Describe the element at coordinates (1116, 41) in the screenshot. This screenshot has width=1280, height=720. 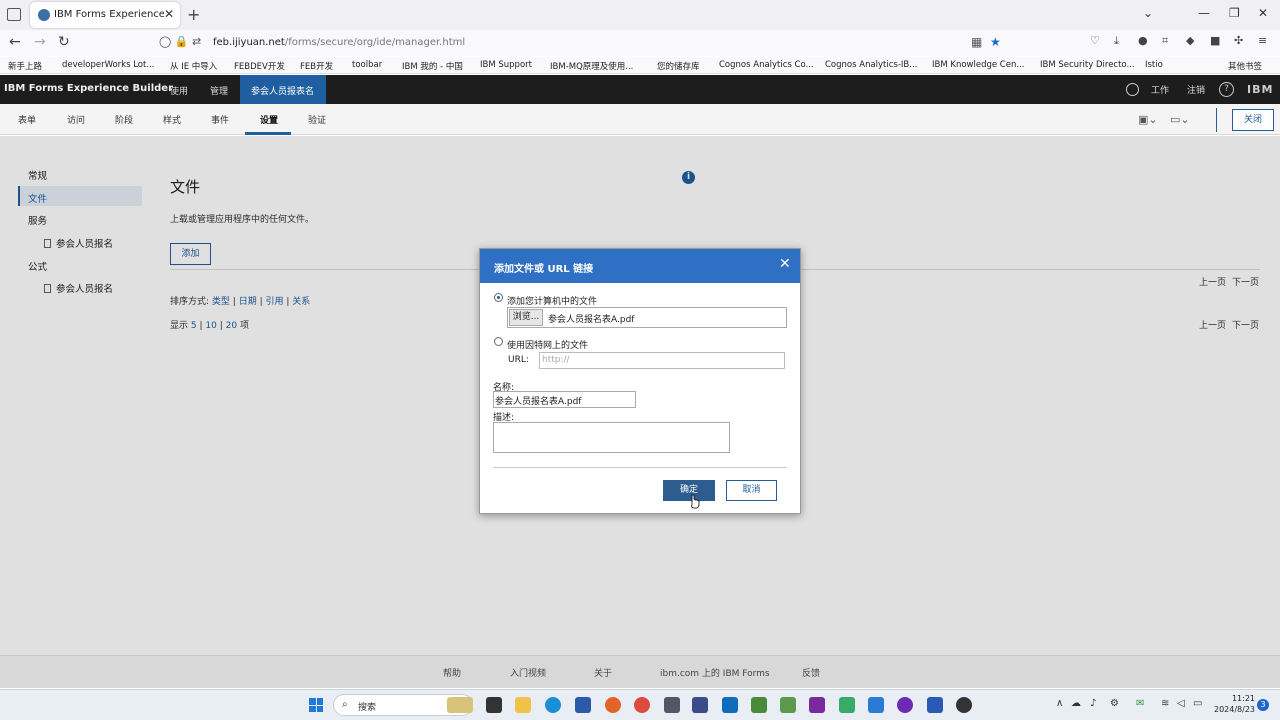
I see `download-icon: ⤓` at that location.